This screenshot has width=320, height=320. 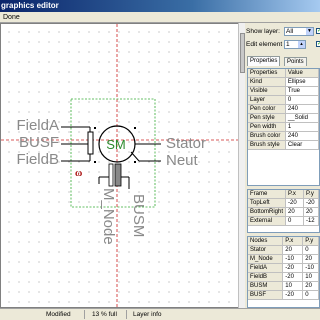 I want to click on omega-symbol: ω, so click(x=78, y=173).